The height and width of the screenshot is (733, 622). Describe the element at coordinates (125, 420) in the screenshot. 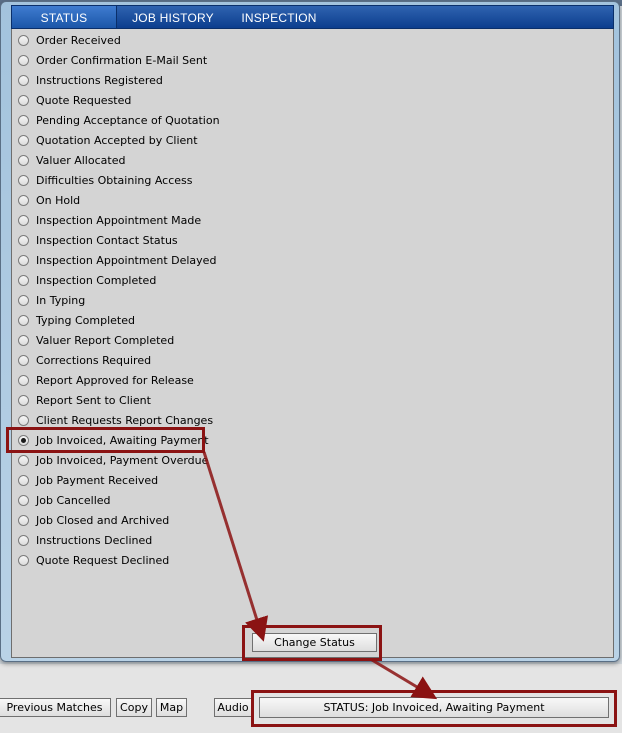

I see `status-option-label: Client Requests Report Changes` at that location.